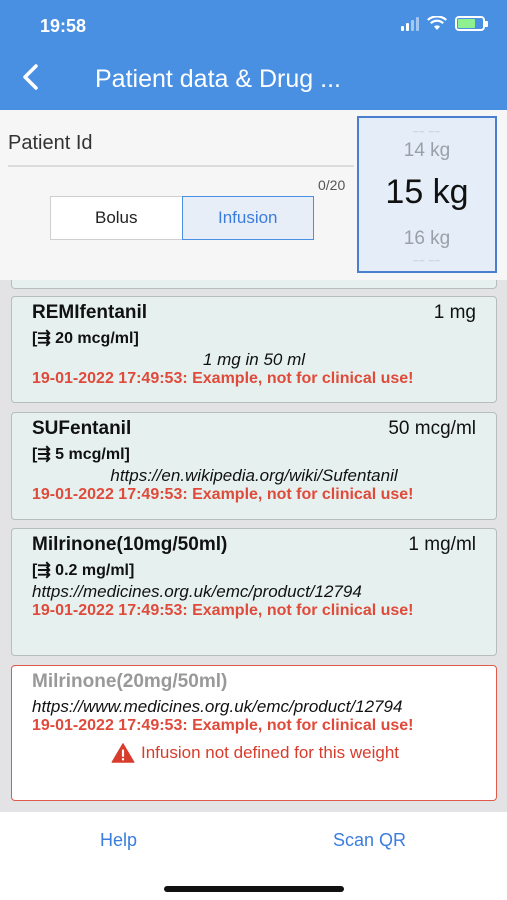 This screenshot has width=507, height=900. What do you see at coordinates (63, 26) in the screenshot?
I see `status-time: 19:58` at bounding box center [63, 26].